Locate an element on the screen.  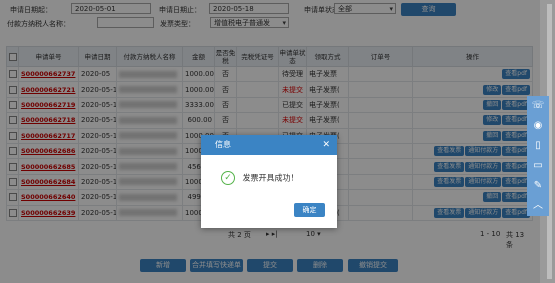
dialog-message: 发票开具成功！ is located at coordinates (270, 178).